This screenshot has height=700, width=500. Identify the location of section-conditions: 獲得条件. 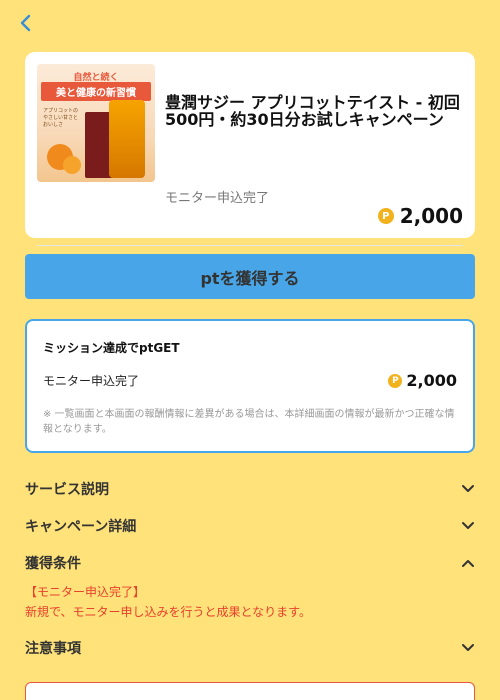
(250, 563).